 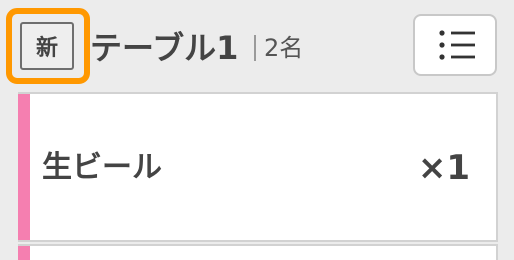 What do you see at coordinates (443, 168) in the screenshot?
I see `order-item-quantity: ×1` at bounding box center [443, 168].